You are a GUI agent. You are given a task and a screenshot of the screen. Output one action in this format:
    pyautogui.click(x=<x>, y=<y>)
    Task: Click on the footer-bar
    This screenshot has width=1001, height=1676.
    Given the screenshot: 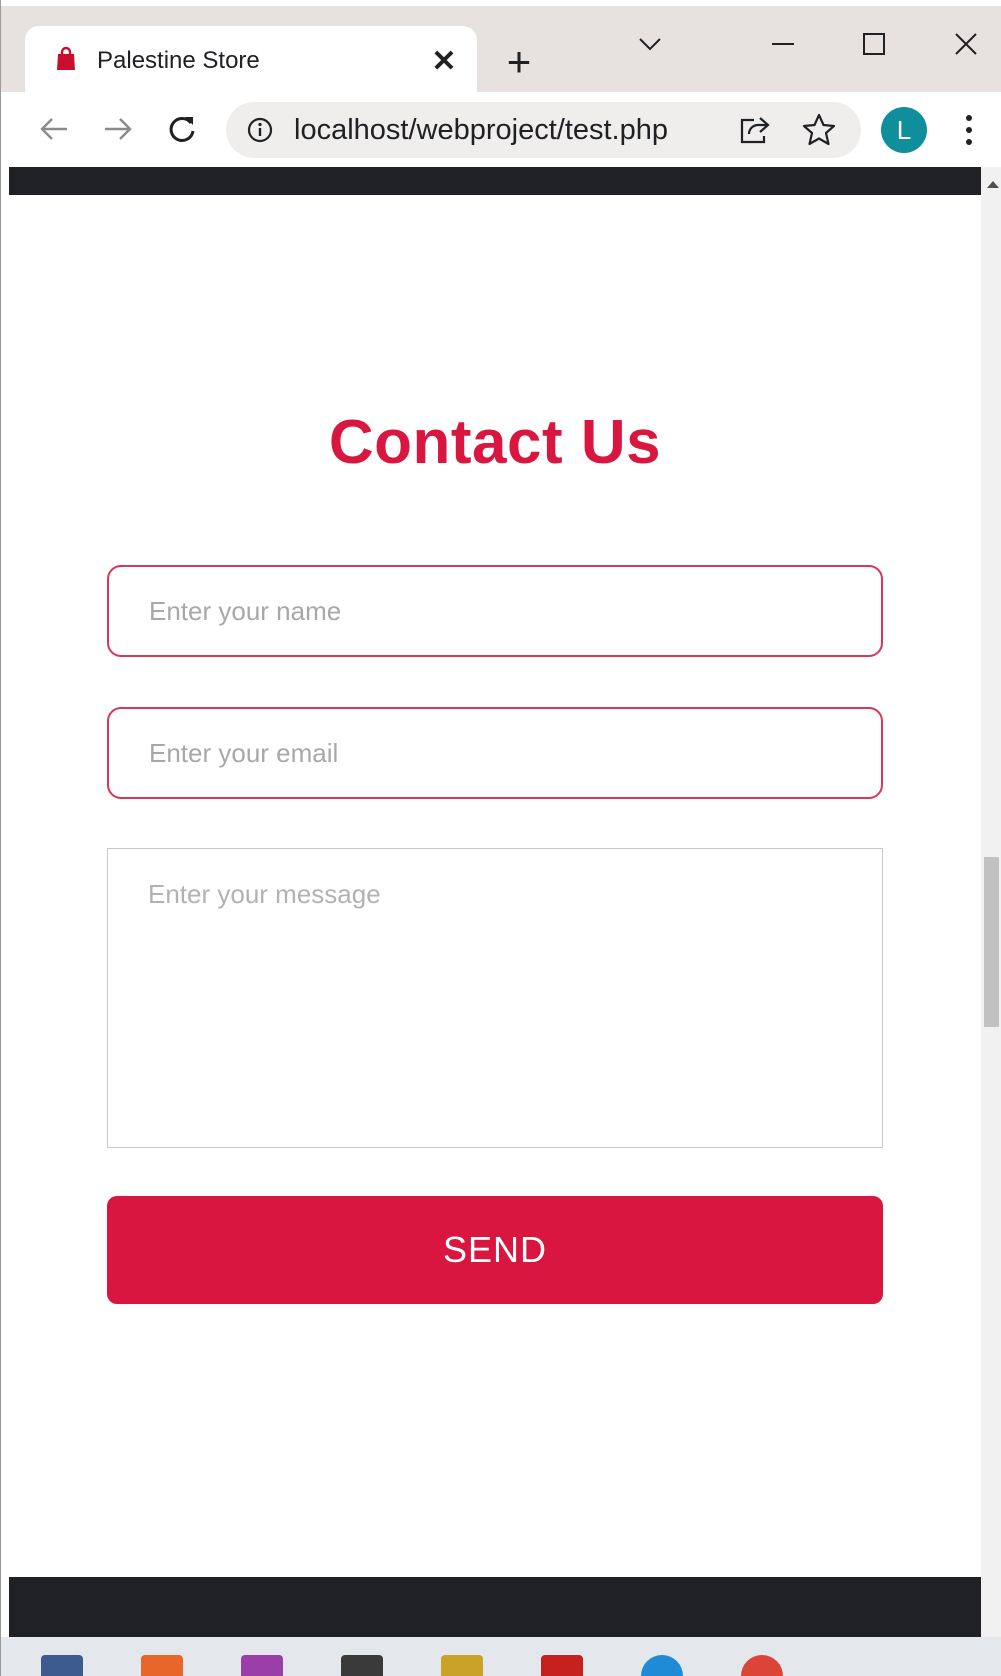 What is the action you would take?
    pyautogui.click(x=495, y=1607)
    